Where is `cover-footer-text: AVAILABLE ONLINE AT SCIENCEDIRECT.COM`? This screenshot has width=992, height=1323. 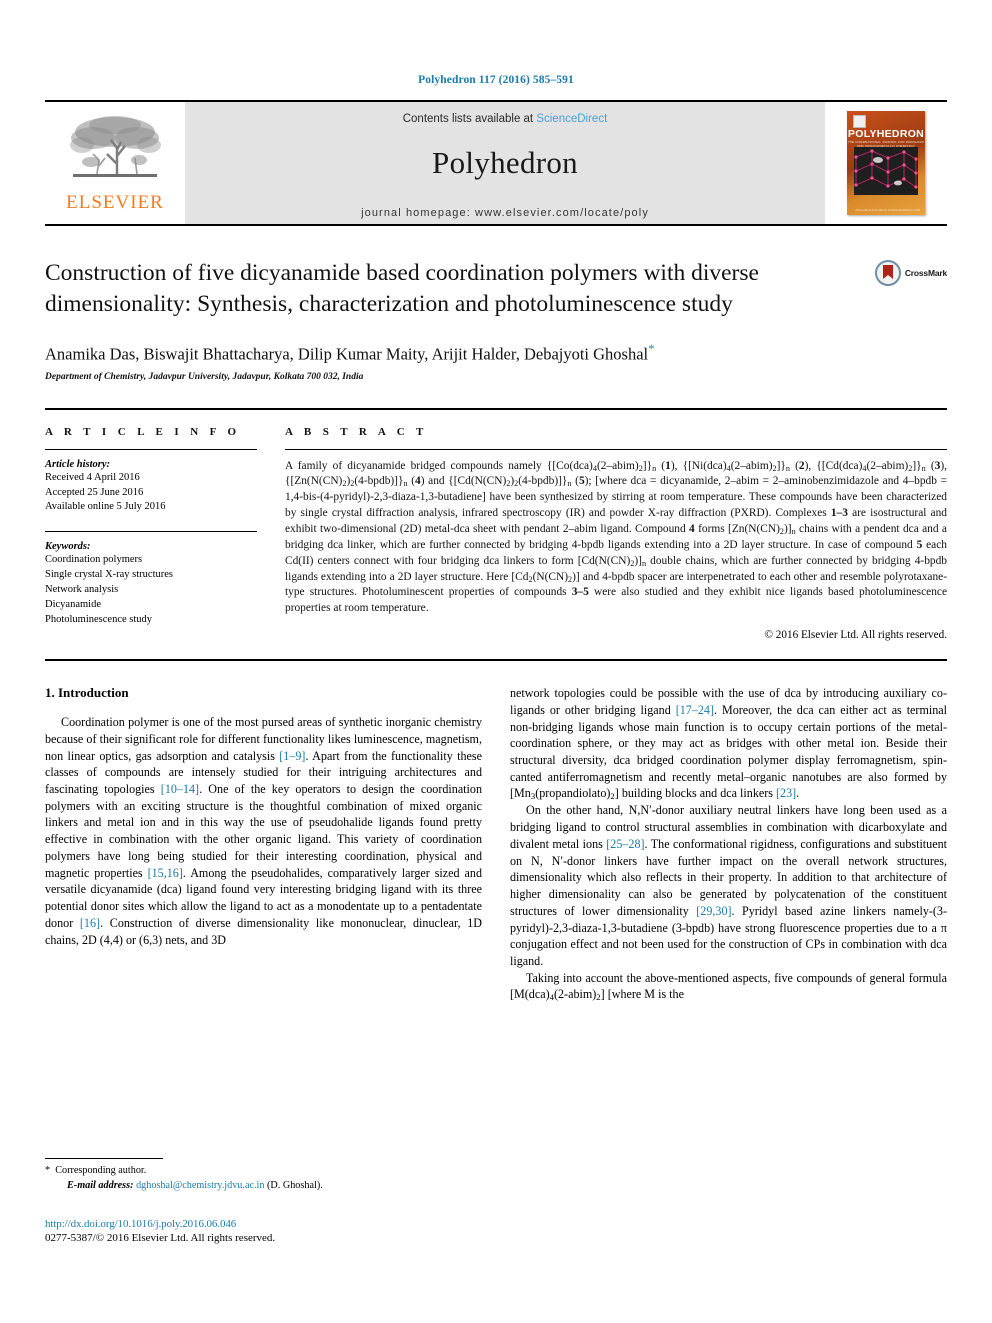
cover-footer-text: AVAILABLE ONLINE AT SCIENCEDIRECT.COM is located at coordinates (887, 209).